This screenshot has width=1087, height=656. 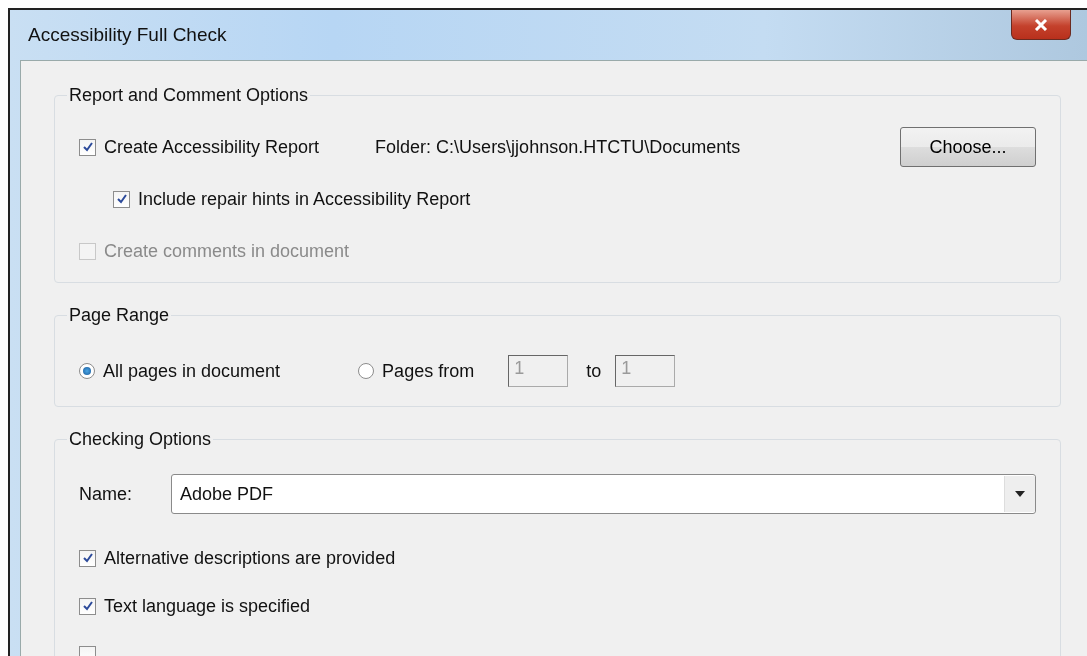 I want to click on name-dropdown: Adobe PDF, so click(x=603, y=494).